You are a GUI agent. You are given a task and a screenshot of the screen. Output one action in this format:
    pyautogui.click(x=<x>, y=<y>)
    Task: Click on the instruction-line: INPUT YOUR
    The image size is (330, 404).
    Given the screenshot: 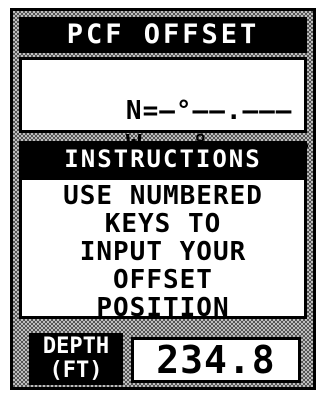 What is the action you would take?
    pyautogui.click(x=163, y=252)
    